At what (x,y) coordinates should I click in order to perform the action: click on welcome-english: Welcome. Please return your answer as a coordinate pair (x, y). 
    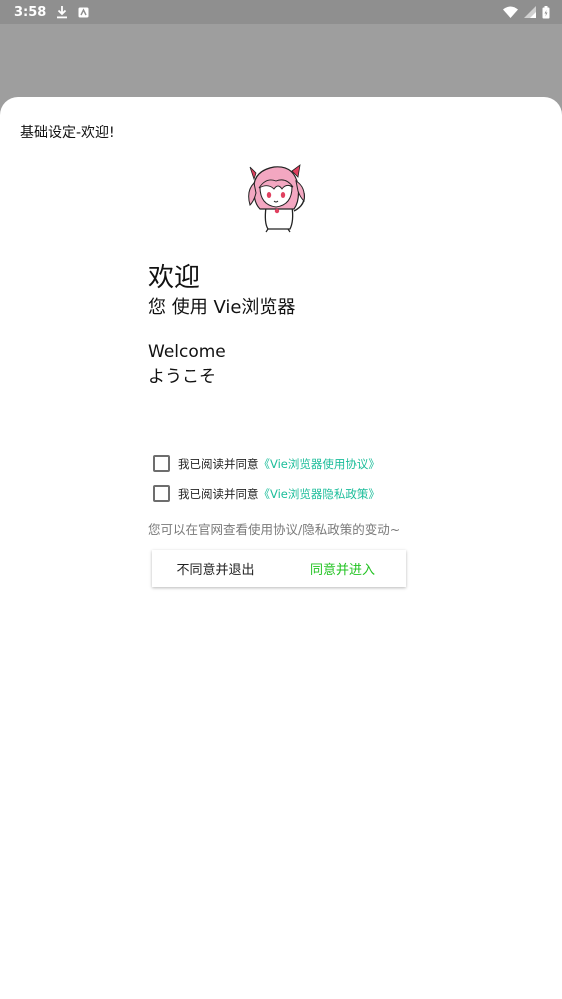
    Looking at the image, I should click on (187, 352).